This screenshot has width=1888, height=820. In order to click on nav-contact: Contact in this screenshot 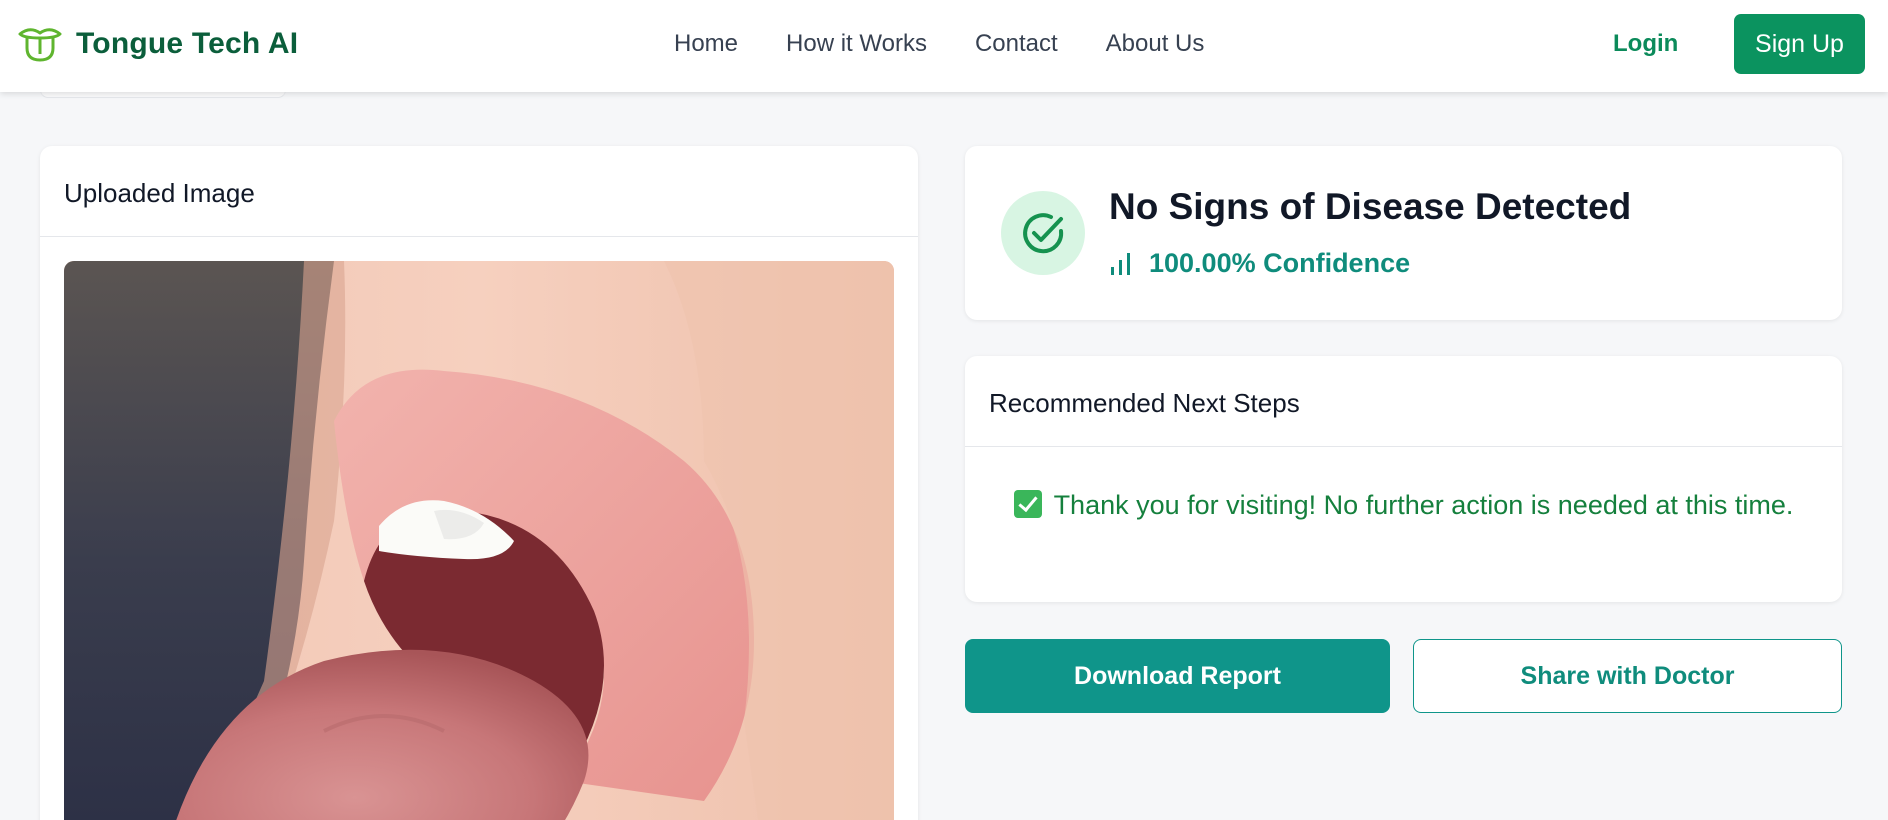, I will do `click(1016, 44)`.